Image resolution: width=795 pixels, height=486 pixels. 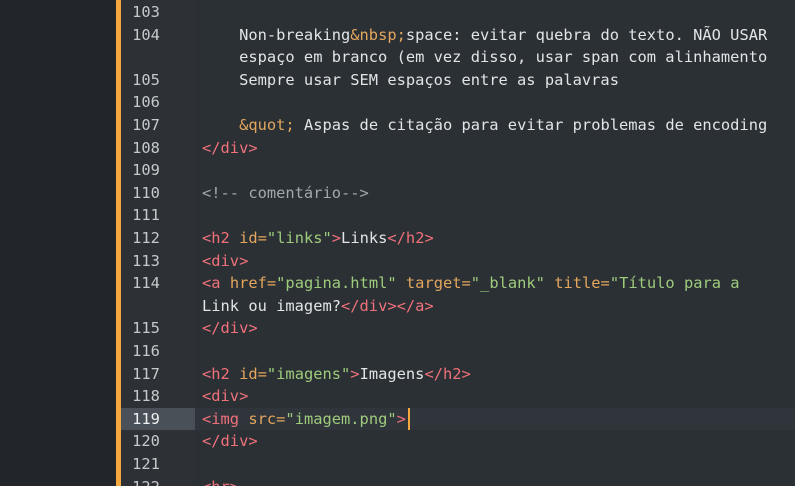 What do you see at coordinates (146, 147) in the screenshot?
I see `line-number: 108` at bounding box center [146, 147].